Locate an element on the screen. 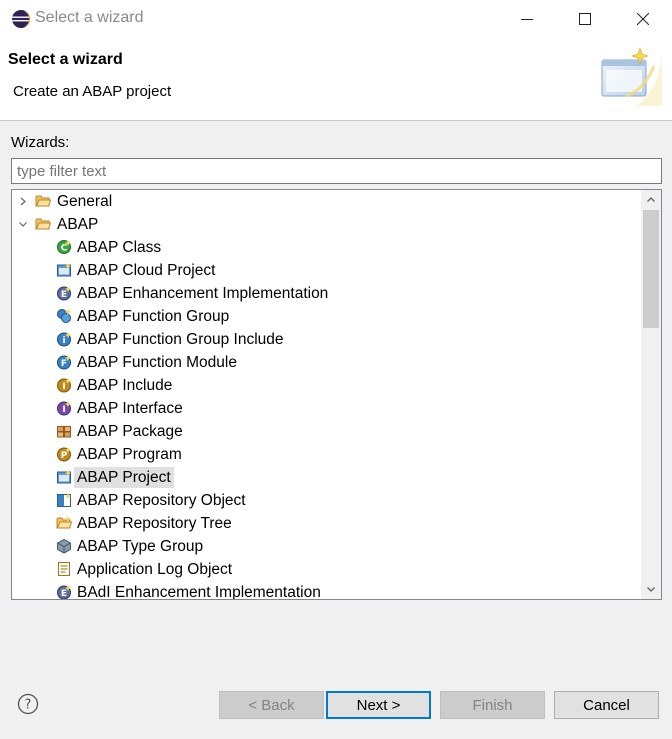 This screenshot has width=672, height=739. tree-item-abap-project: ABAP Project is located at coordinates (326, 477).